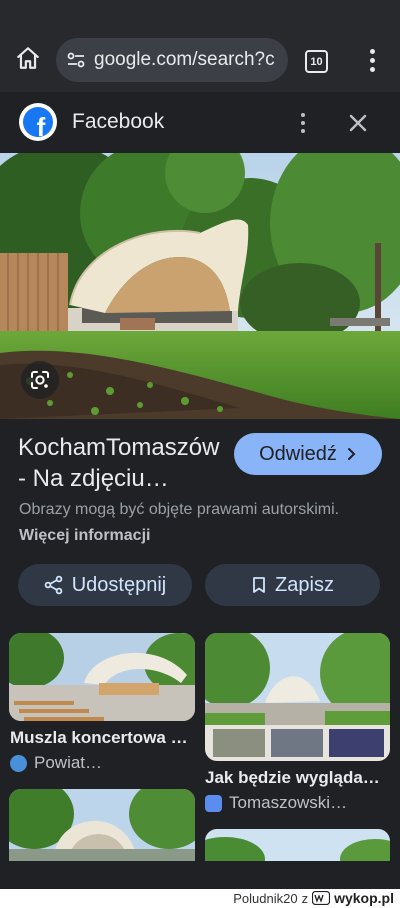 The height and width of the screenshot is (908, 400). What do you see at coordinates (298, 453) in the screenshot?
I see `visit-label: Odwiedź` at bounding box center [298, 453].